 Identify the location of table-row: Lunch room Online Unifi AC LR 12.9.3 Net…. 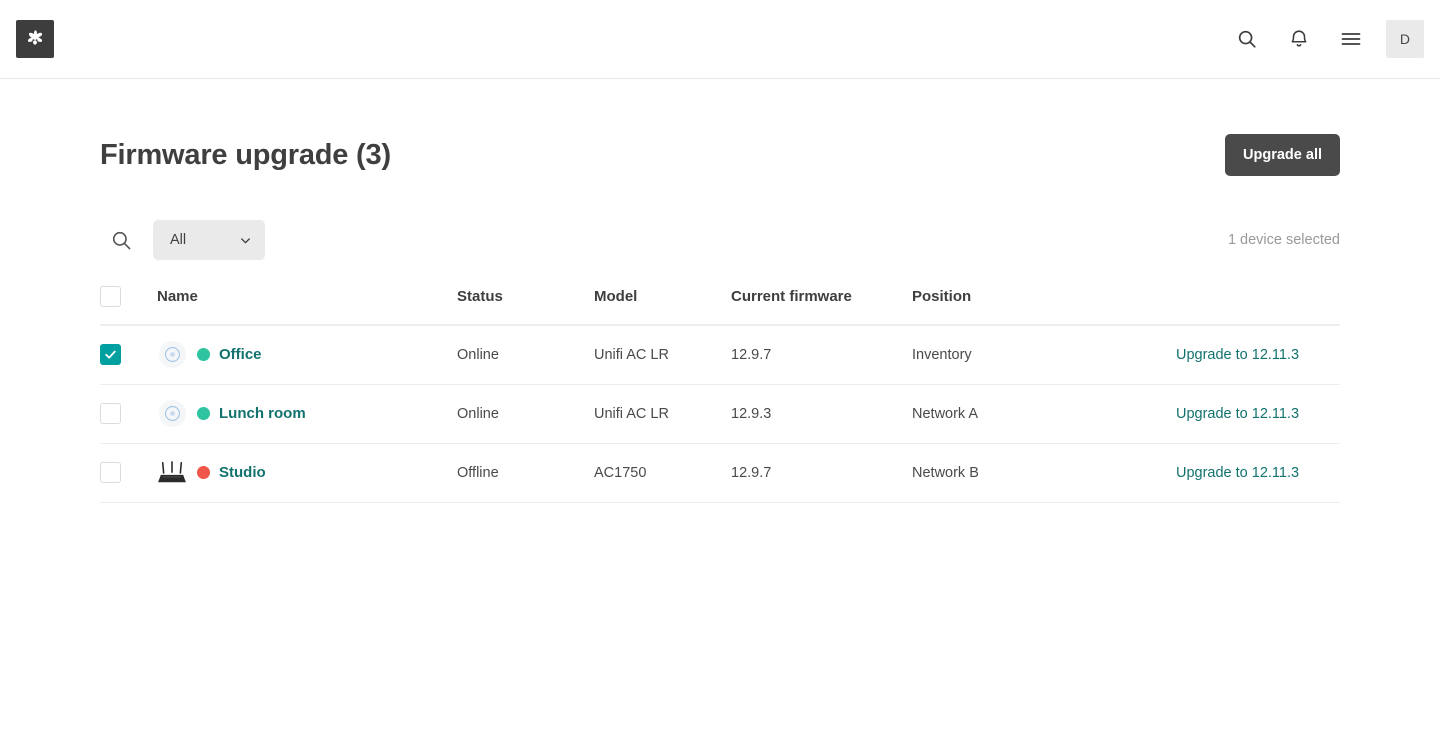
(720, 414).